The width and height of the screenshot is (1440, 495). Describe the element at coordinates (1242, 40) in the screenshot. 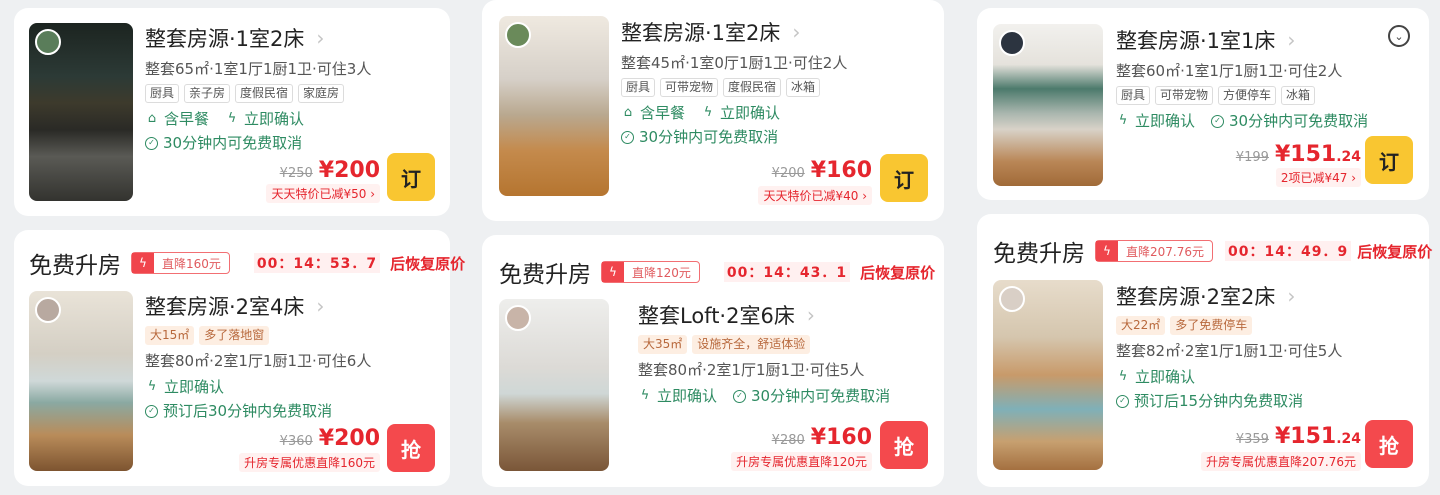

I see `listing-title: 整套房源·1室1床 ›` at that location.